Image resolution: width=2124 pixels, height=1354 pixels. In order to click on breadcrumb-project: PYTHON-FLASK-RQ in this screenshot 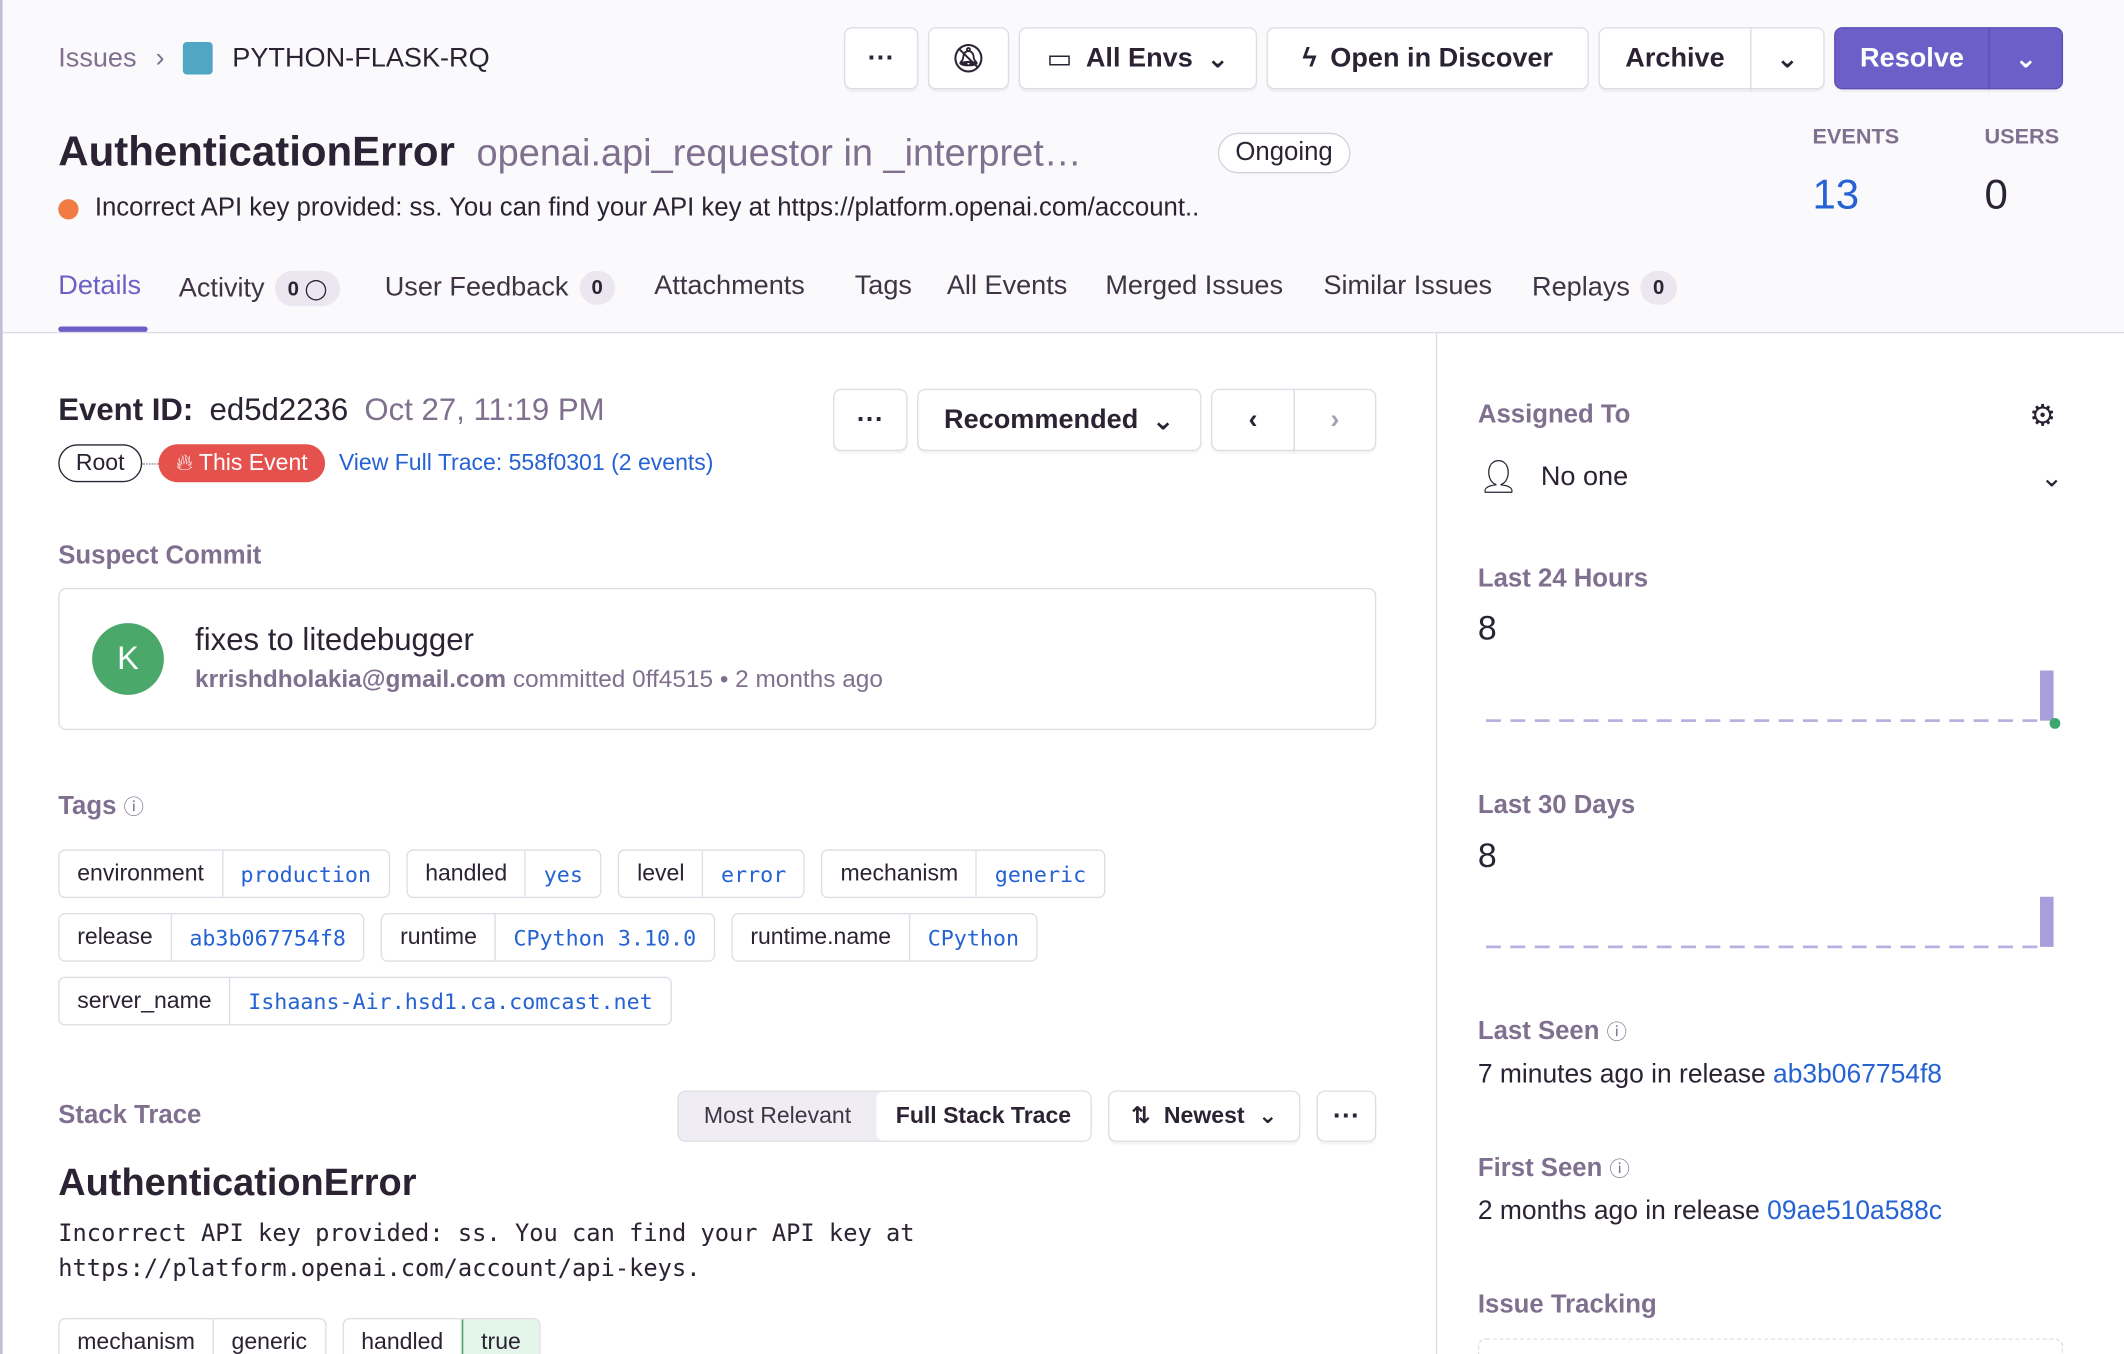, I will do `click(360, 58)`.